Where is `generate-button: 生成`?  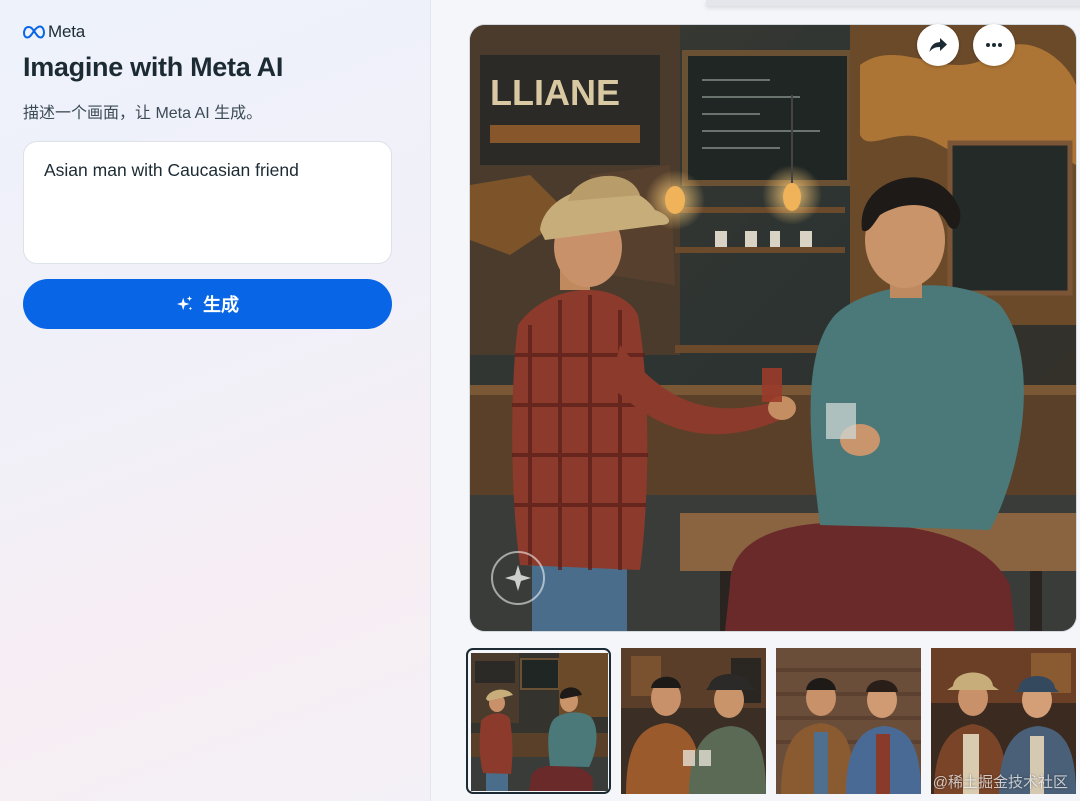 generate-button: 生成 is located at coordinates (207, 304).